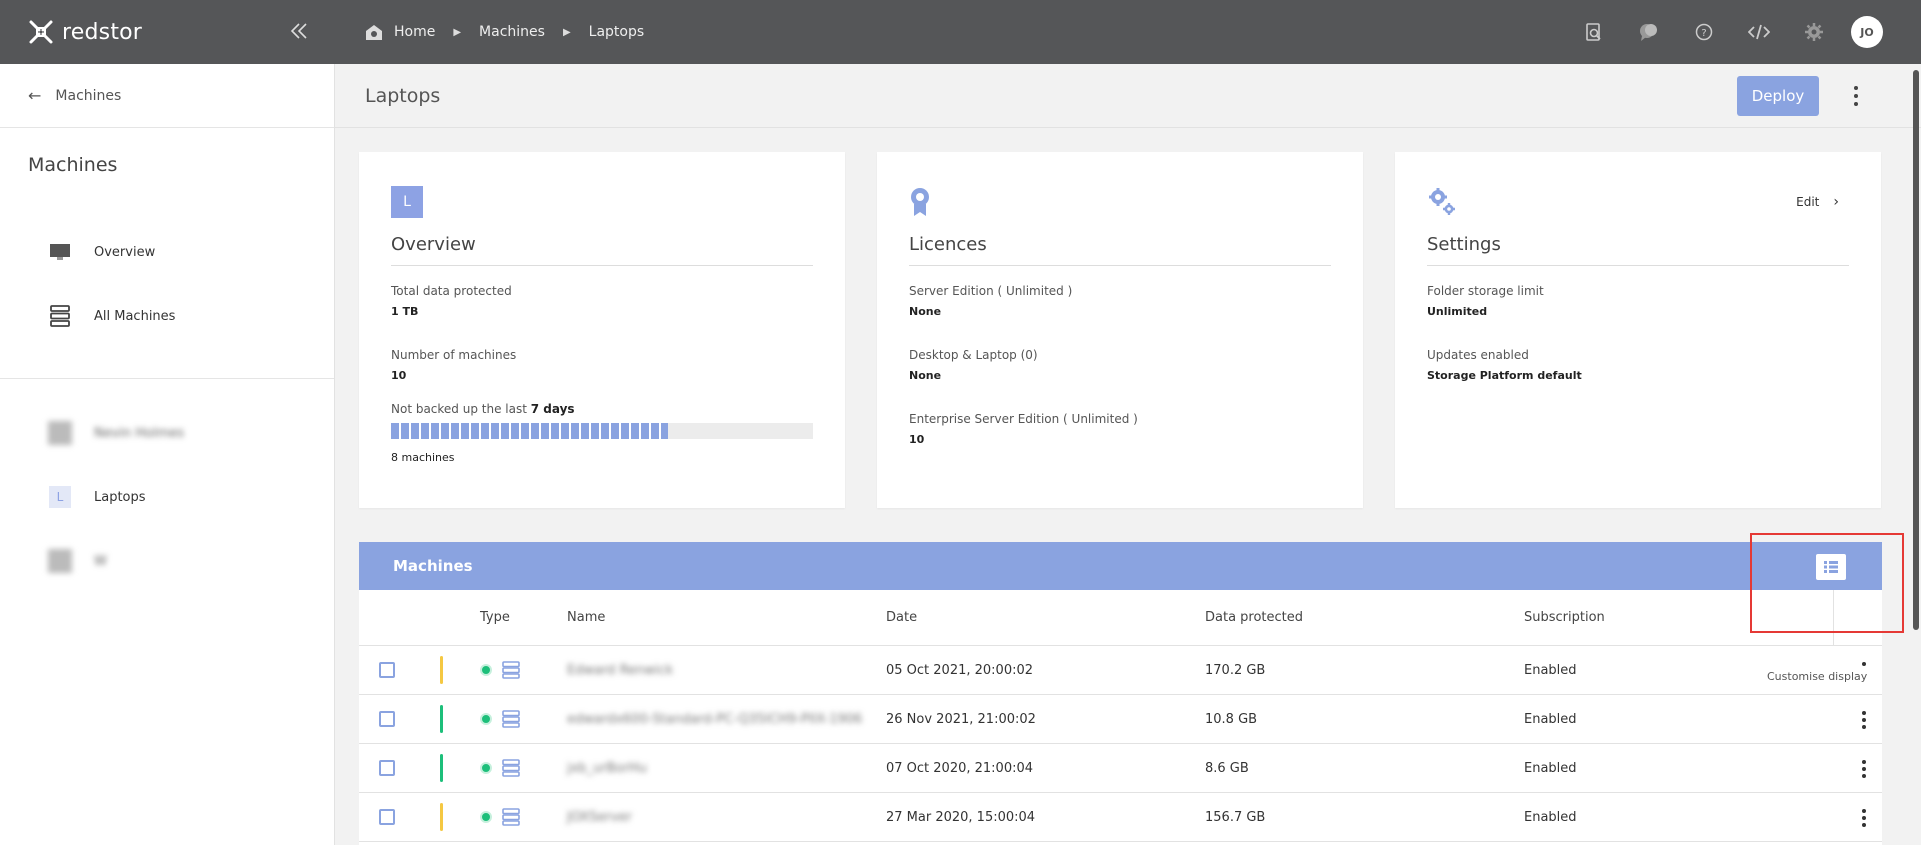  Describe the element at coordinates (167, 252) in the screenshot. I see `sidebar-item-overview: Overview` at that location.